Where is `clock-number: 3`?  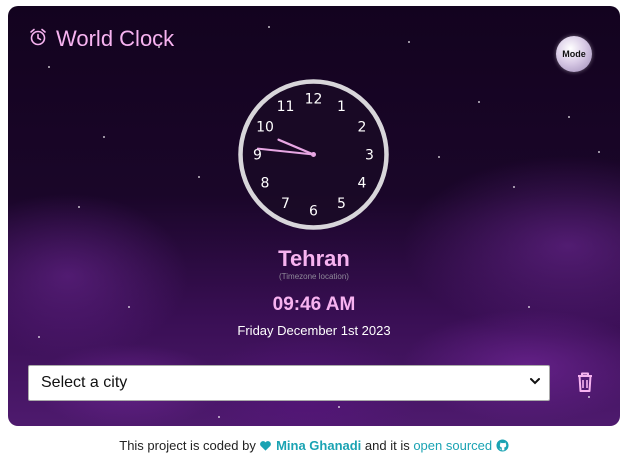 clock-number: 3 is located at coordinates (369, 156).